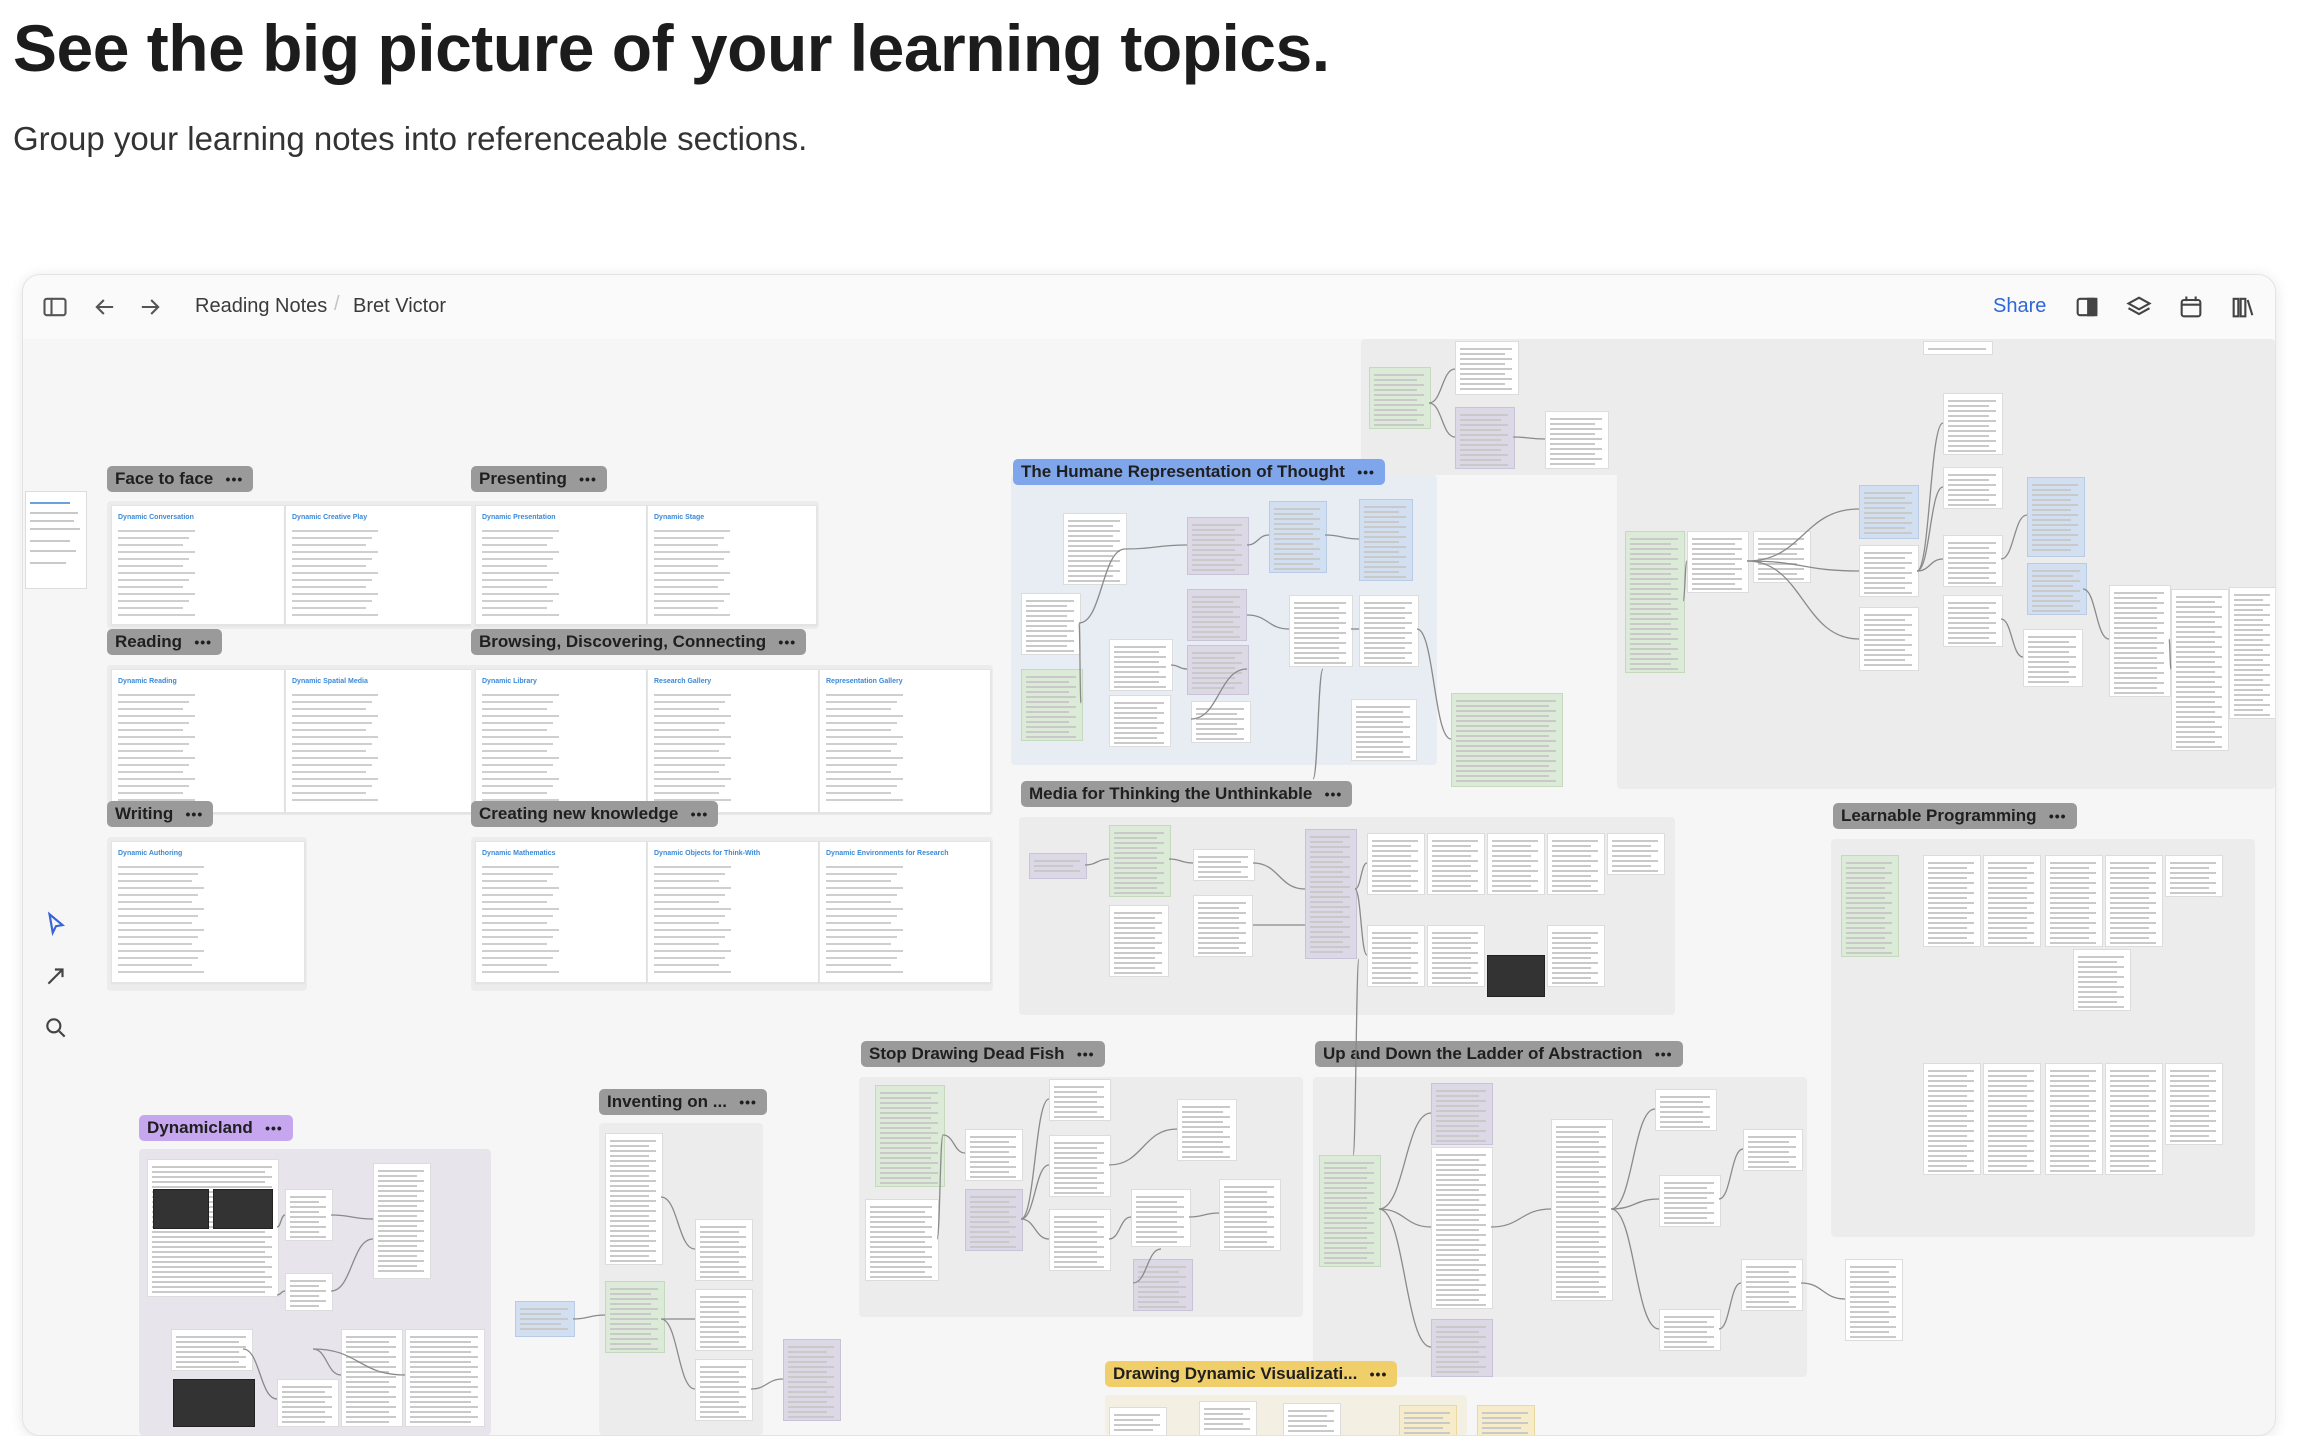  Describe the element at coordinates (2243, 307) in the screenshot. I see `library-icon` at that location.